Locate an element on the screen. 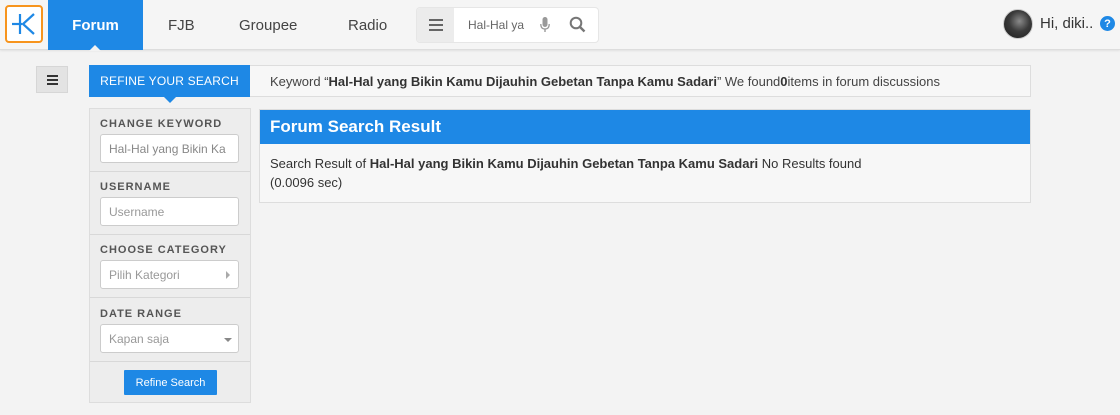 This screenshot has height=415, width=1120. refine-search-tab: REFINE YOUR SEARCH is located at coordinates (169, 84).